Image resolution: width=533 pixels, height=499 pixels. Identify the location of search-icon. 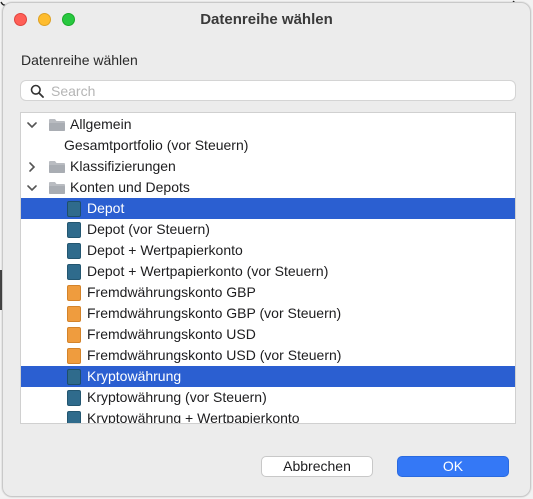
(37, 91).